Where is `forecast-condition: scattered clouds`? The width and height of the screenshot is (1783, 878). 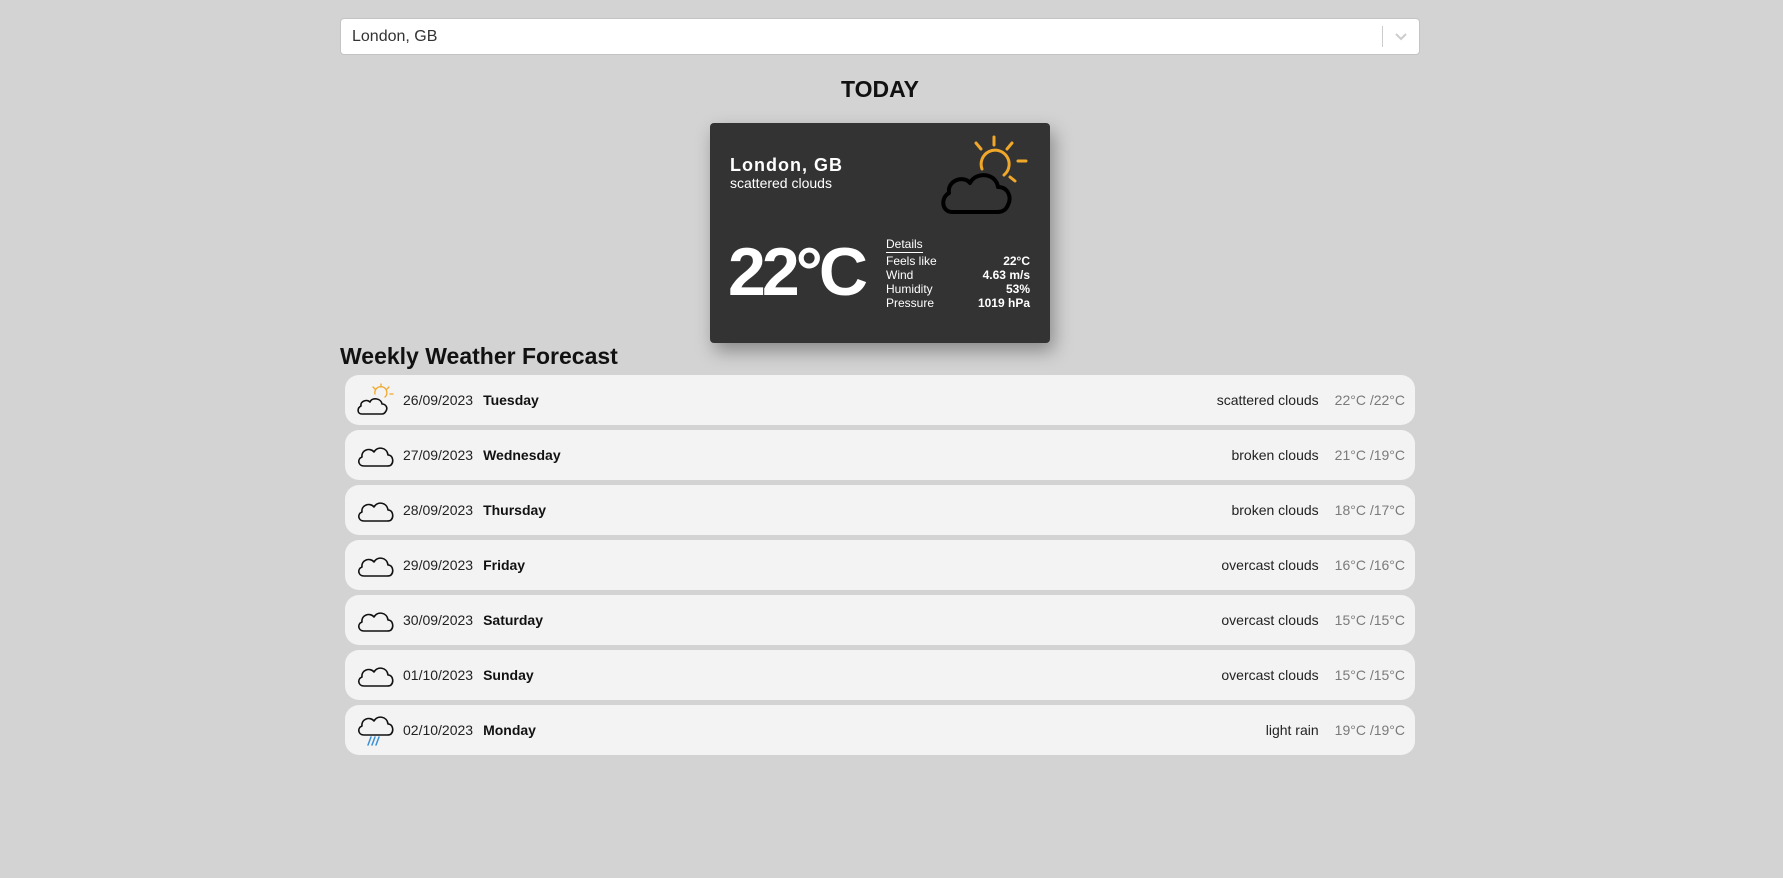
forecast-condition: scattered clouds is located at coordinates (1267, 400).